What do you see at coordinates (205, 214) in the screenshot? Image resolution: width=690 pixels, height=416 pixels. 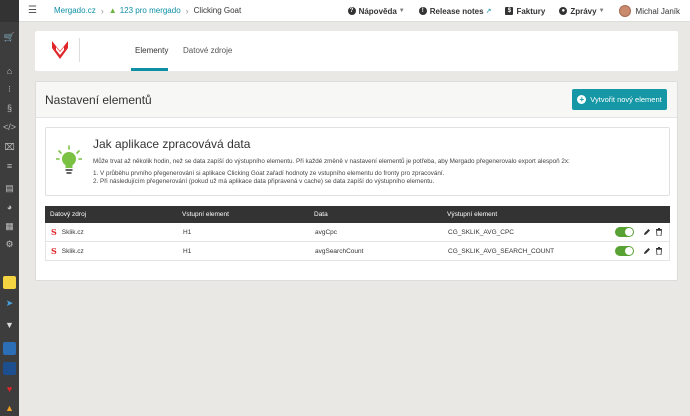 I see `column-header: Vstupní element` at bounding box center [205, 214].